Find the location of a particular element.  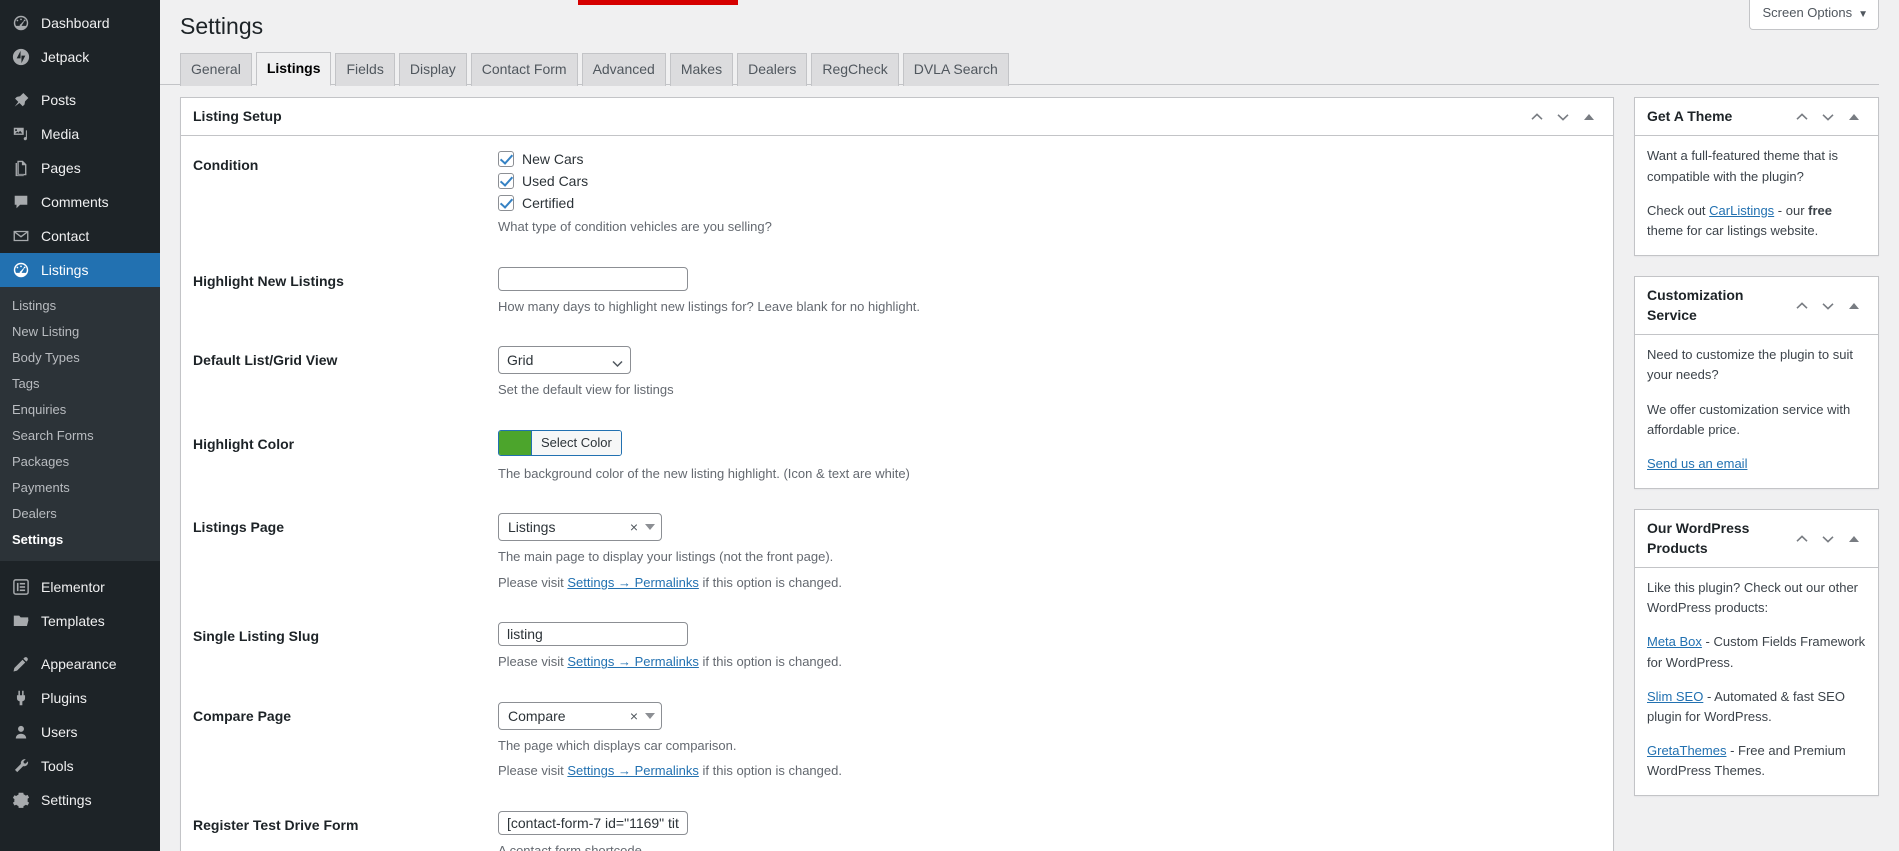

tab-contact-form: Contact Form is located at coordinates (524, 69).